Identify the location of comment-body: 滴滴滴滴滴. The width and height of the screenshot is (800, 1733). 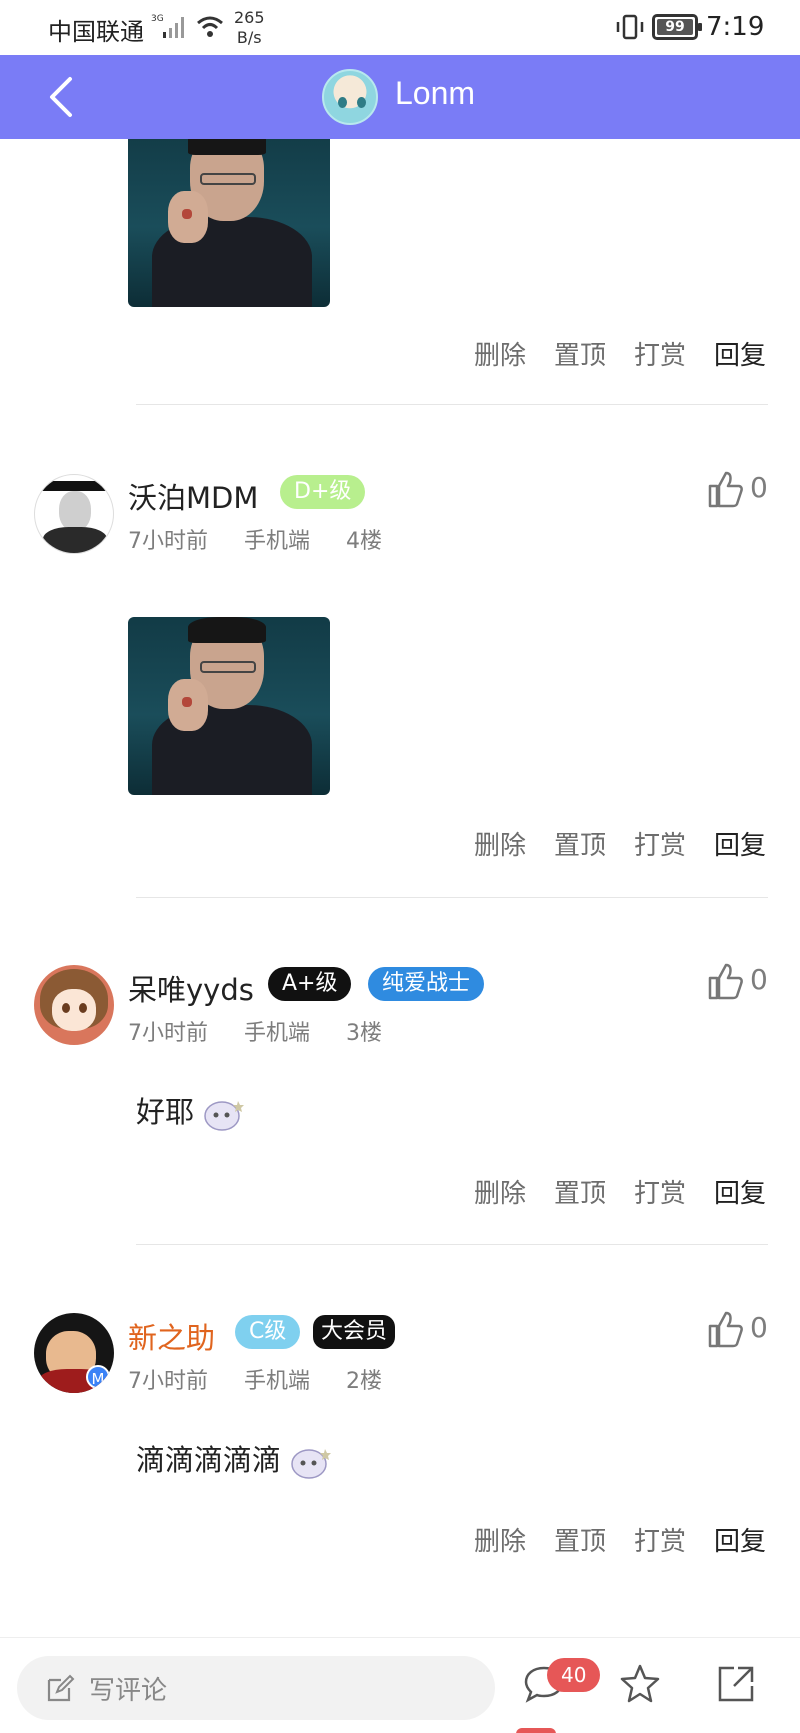
(209, 1460).